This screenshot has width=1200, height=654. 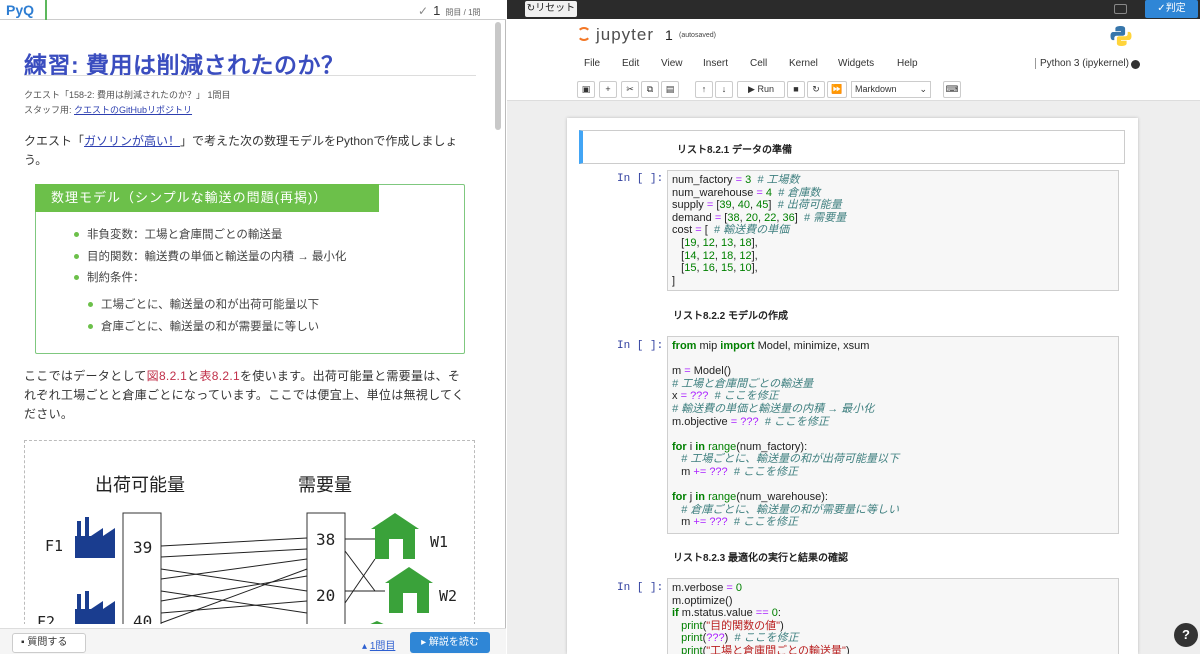 I want to click on paste-icon: ▤, so click(x=670, y=89).